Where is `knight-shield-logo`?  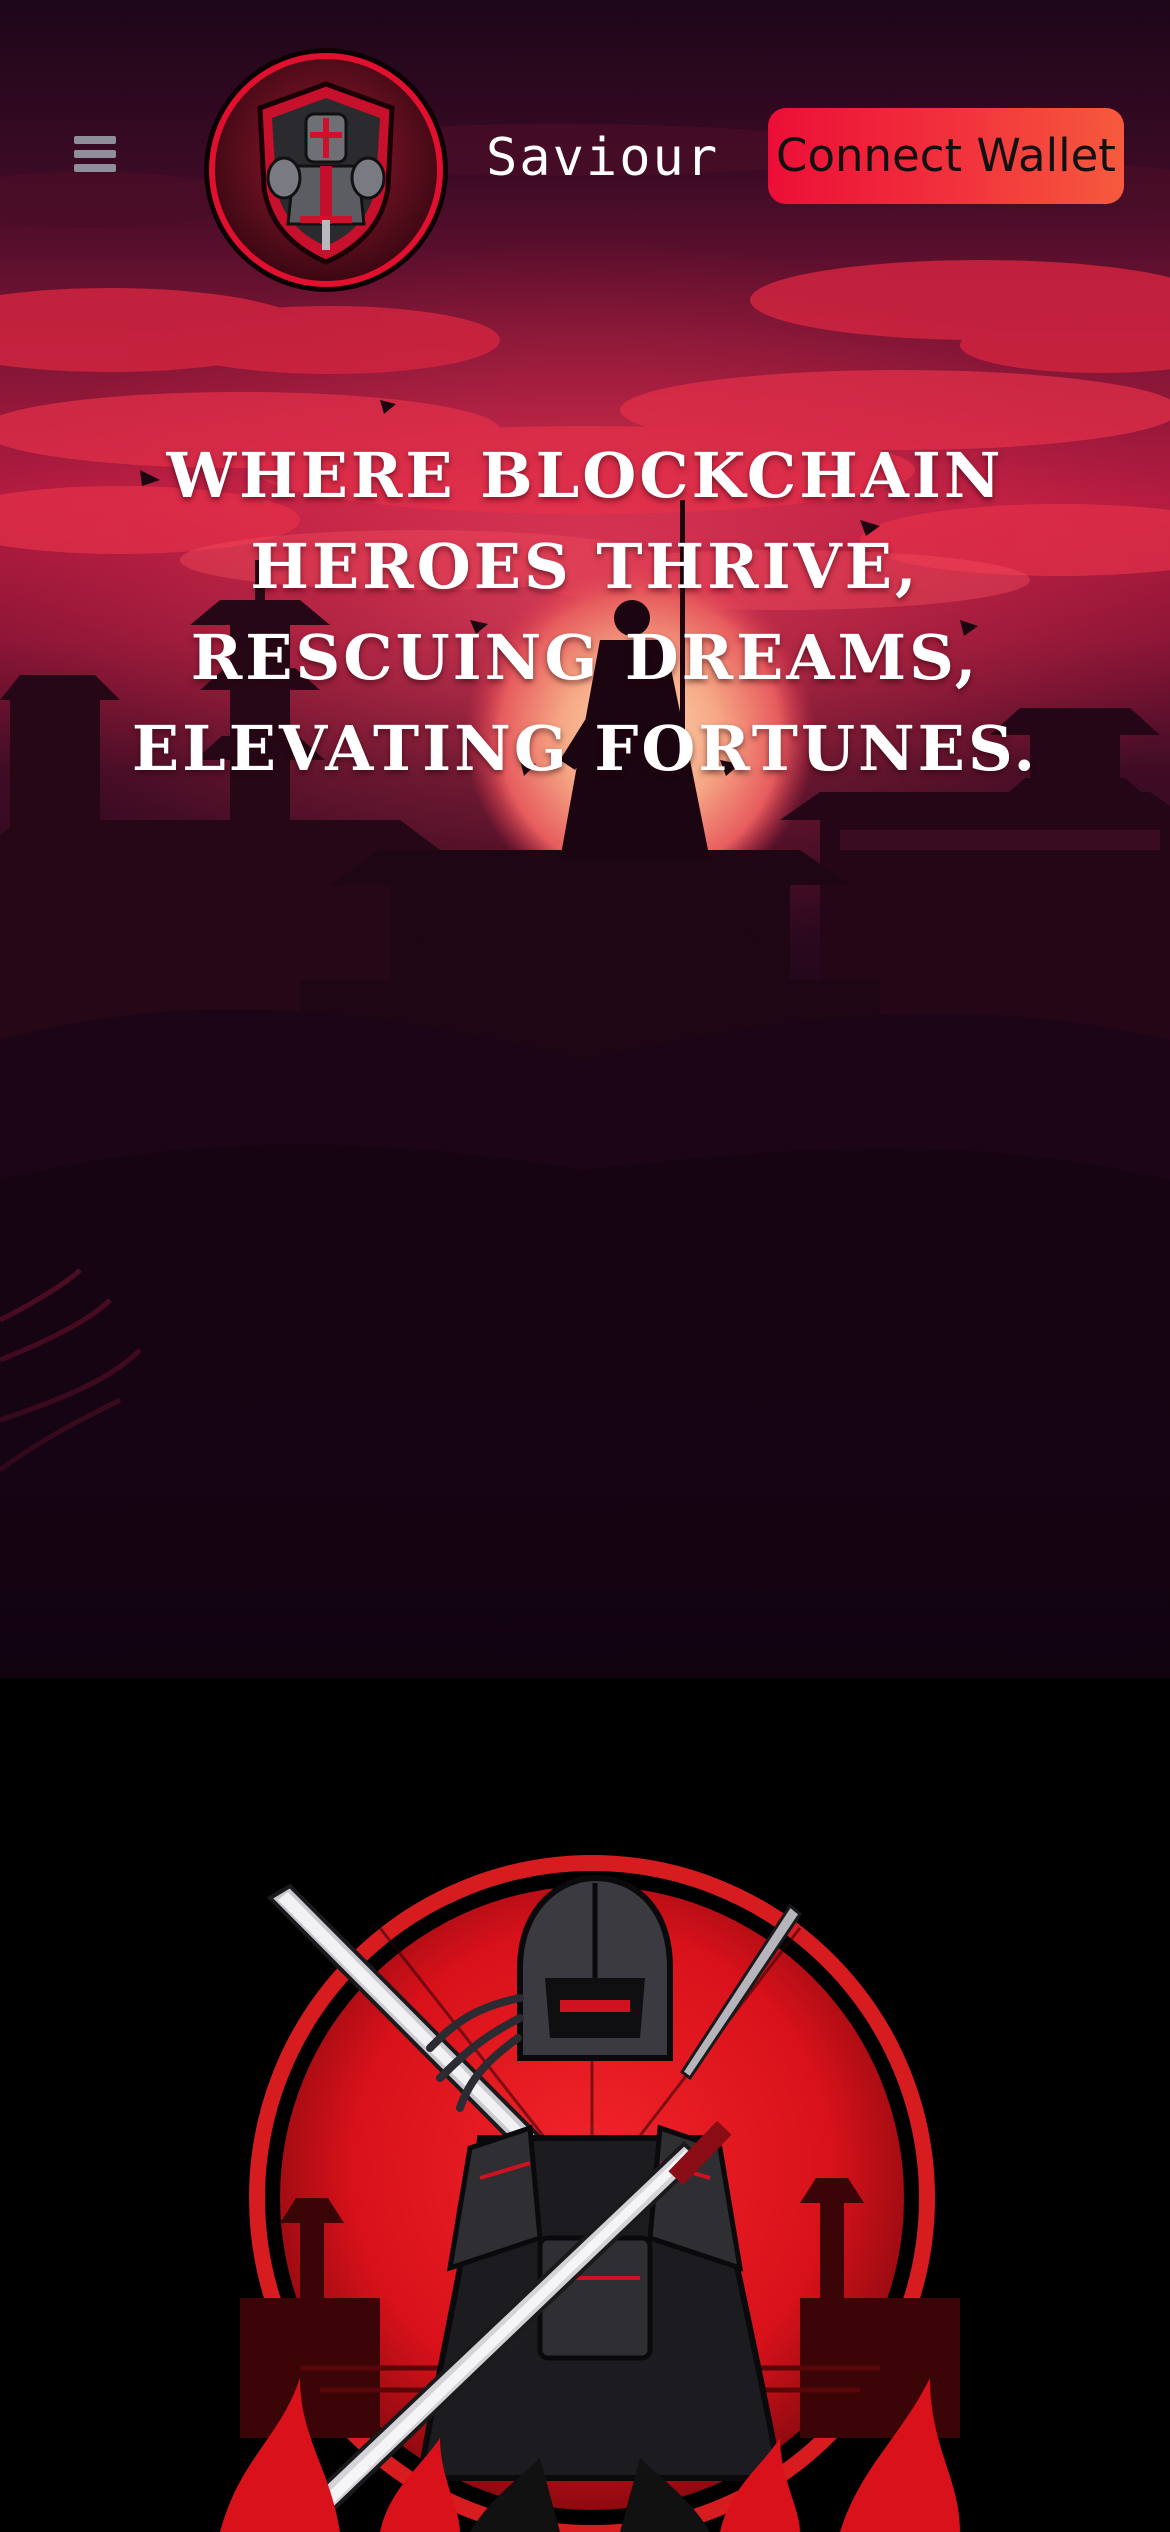 knight-shield-logo is located at coordinates (326, 170).